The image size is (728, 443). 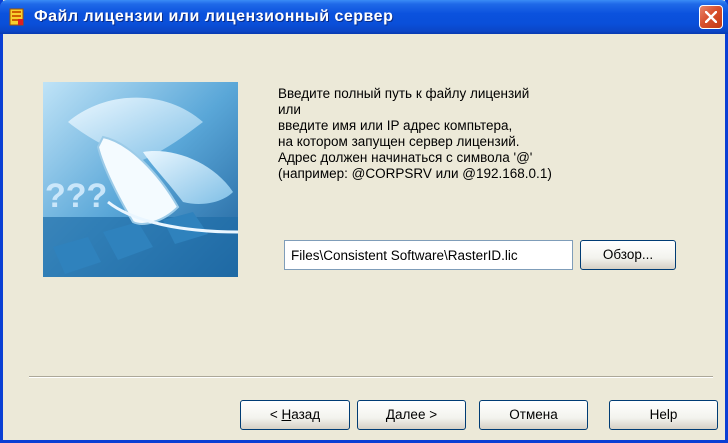 What do you see at coordinates (399, 141) in the screenshot?
I see `instruction-line: на котором запущен сервер лицензий.` at bounding box center [399, 141].